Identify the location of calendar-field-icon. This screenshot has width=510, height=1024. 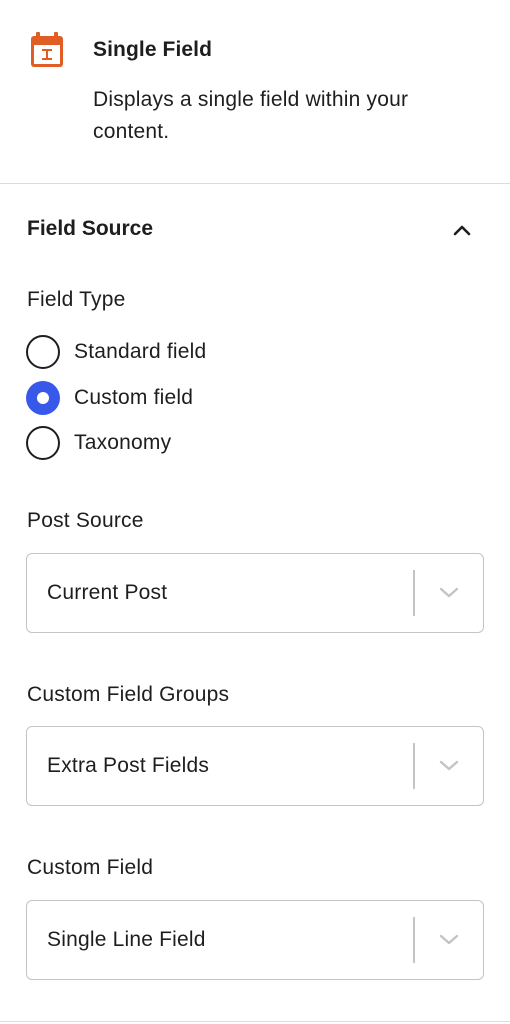
(47, 49).